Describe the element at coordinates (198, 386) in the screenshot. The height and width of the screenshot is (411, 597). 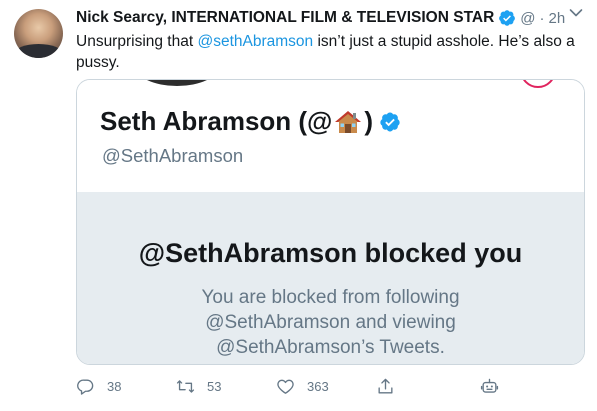
I see `retweet-button: 53` at that location.